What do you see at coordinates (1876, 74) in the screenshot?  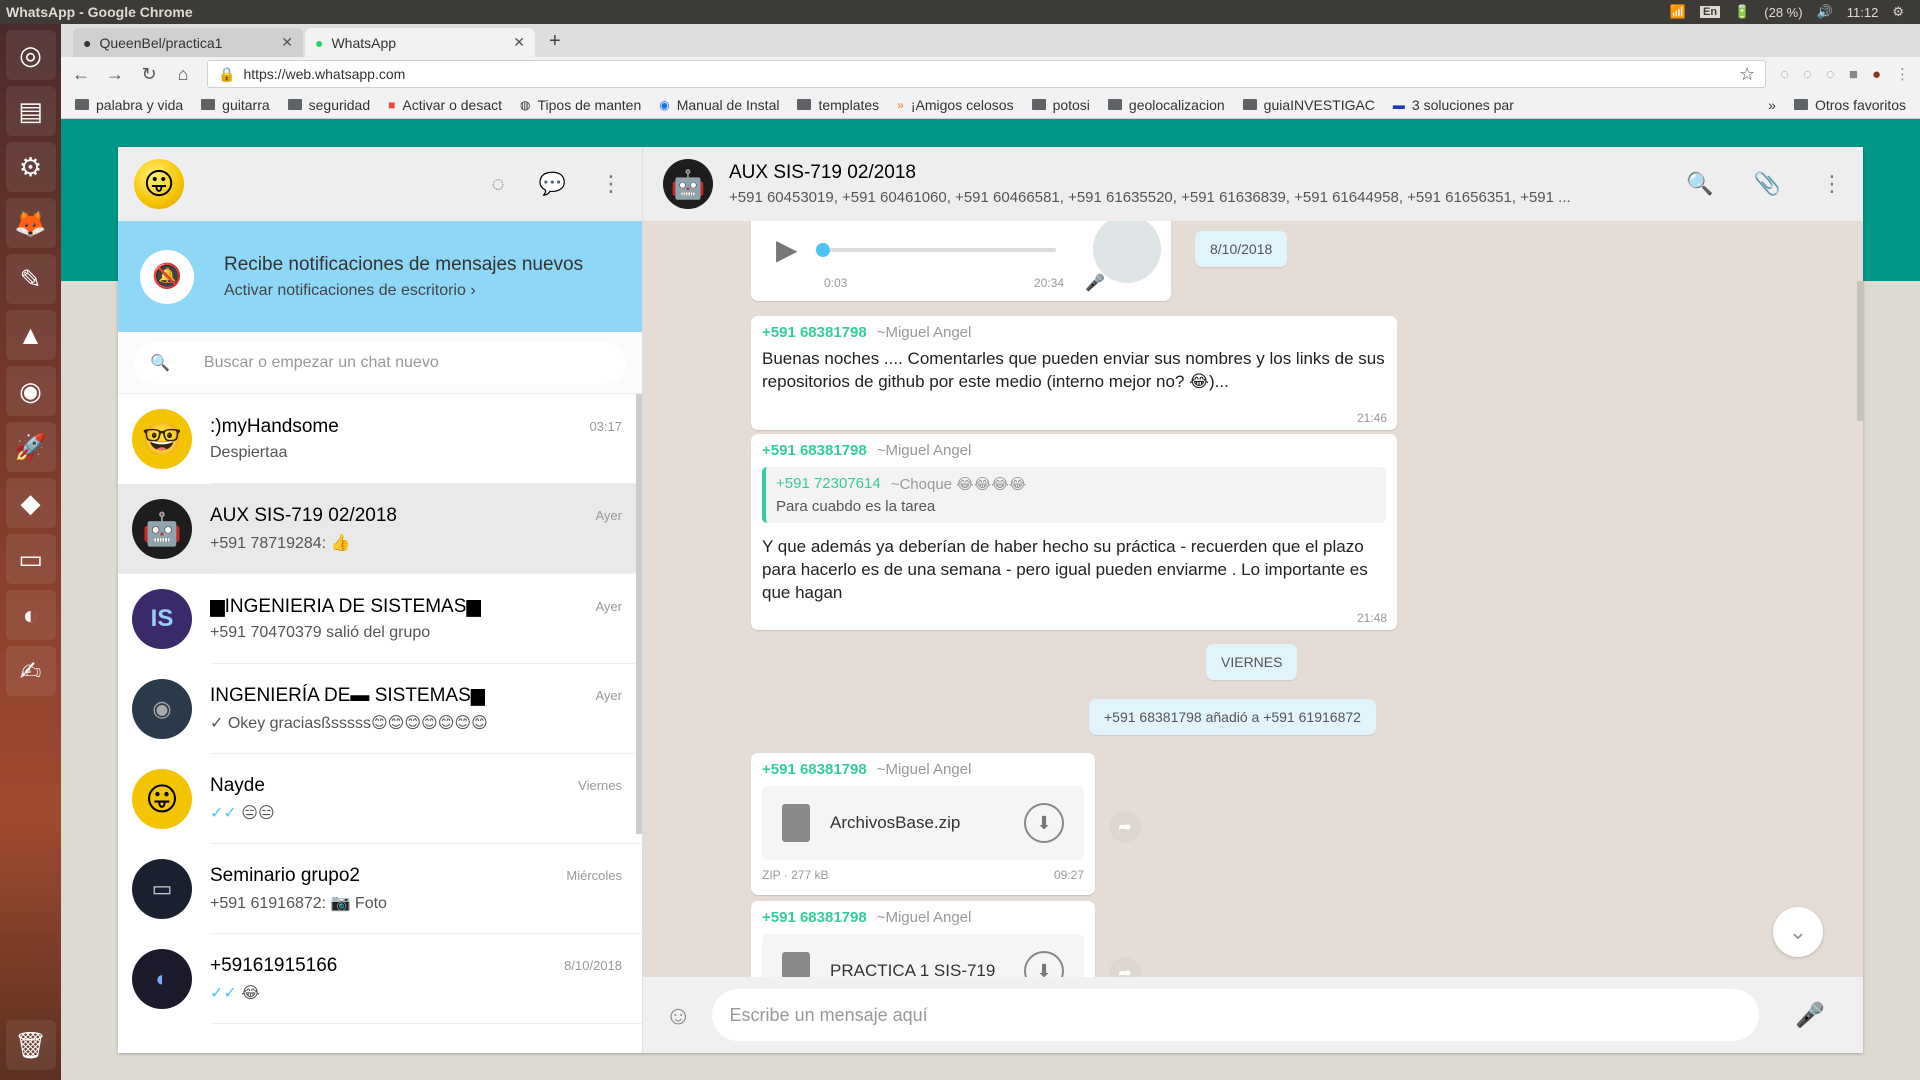 I see `profile-avatar: ●` at bounding box center [1876, 74].